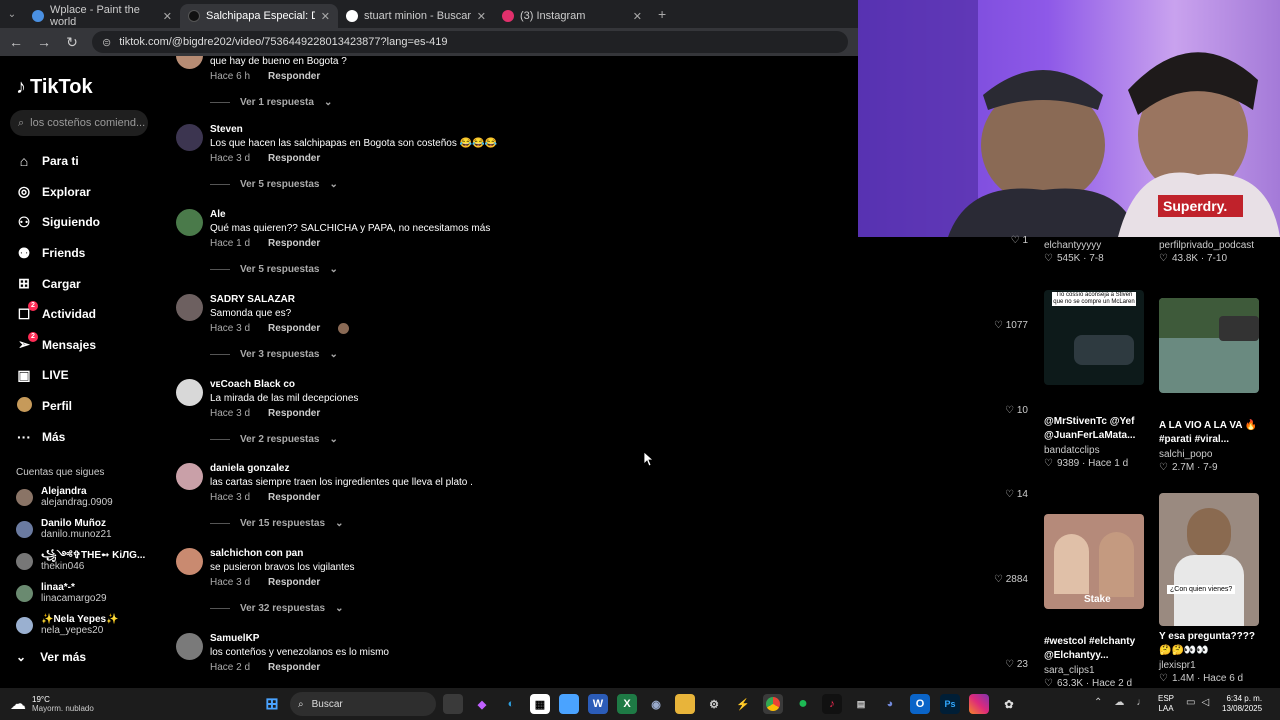 The image size is (1280, 720). Describe the element at coordinates (271, 102) in the screenshot. I see `view-replies-button: Ver 1 respuesta ⌄` at that location.